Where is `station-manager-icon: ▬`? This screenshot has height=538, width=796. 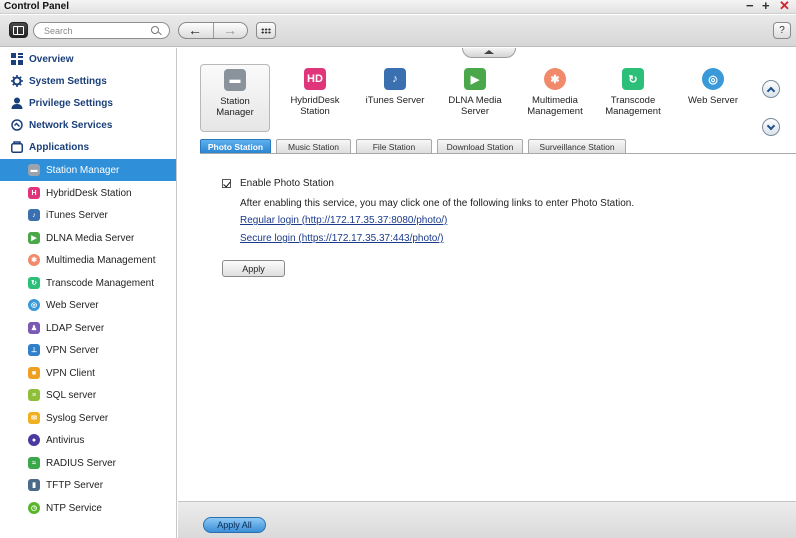
station-manager-icon: ▬ is located at coordinates (235, 80).